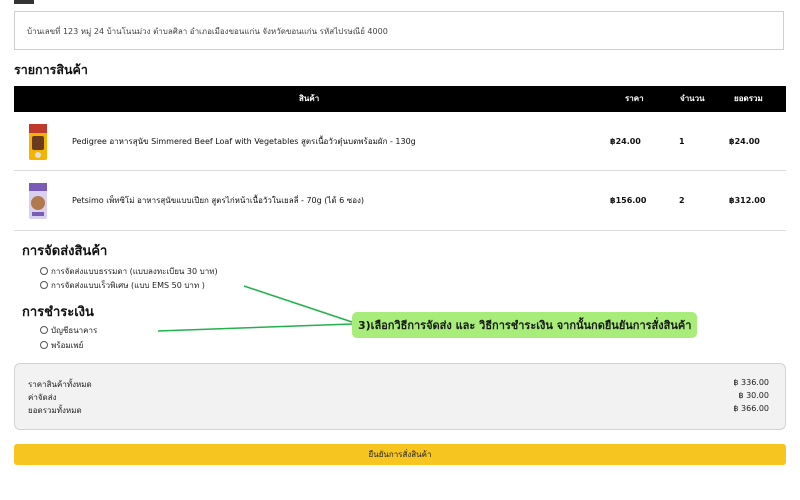 This screenshot has width=800, height=500. What do you see at coordinates (55, 410) in the screenshot?
I see `grand-total-label: ยอดรวมทั้งหมด` at bounding box center [55, 410].